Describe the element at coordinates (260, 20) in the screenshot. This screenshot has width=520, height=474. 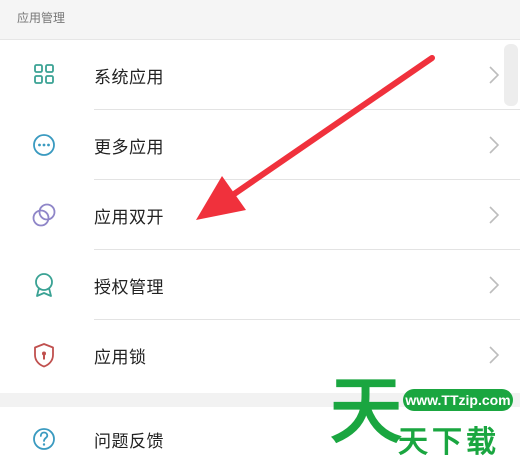
I see `section-header: 应用管理` at that location.